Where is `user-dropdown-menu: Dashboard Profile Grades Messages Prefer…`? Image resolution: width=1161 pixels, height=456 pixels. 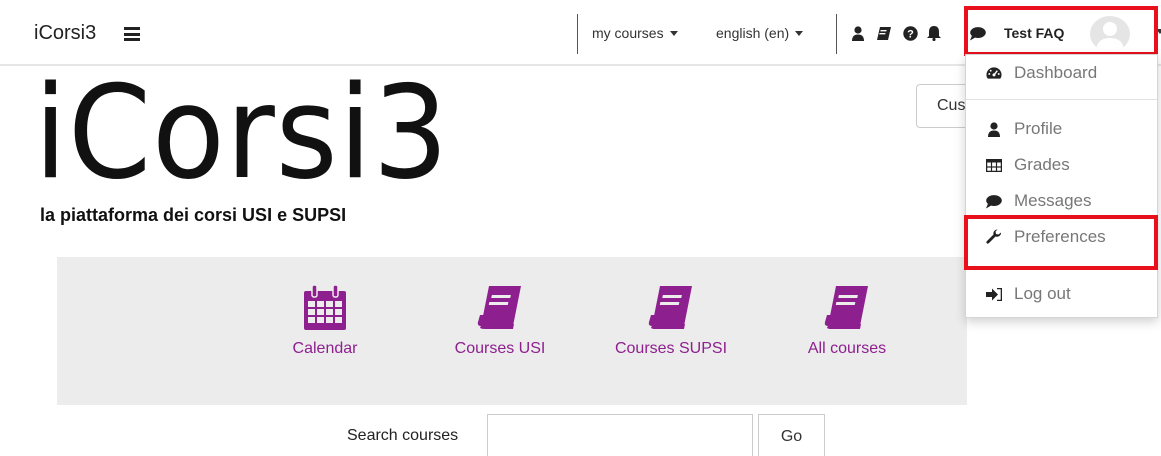
user-dropdown-menu: Dashboard Profile Grades Messages Prefer… is located at coordinates (1061, 186).